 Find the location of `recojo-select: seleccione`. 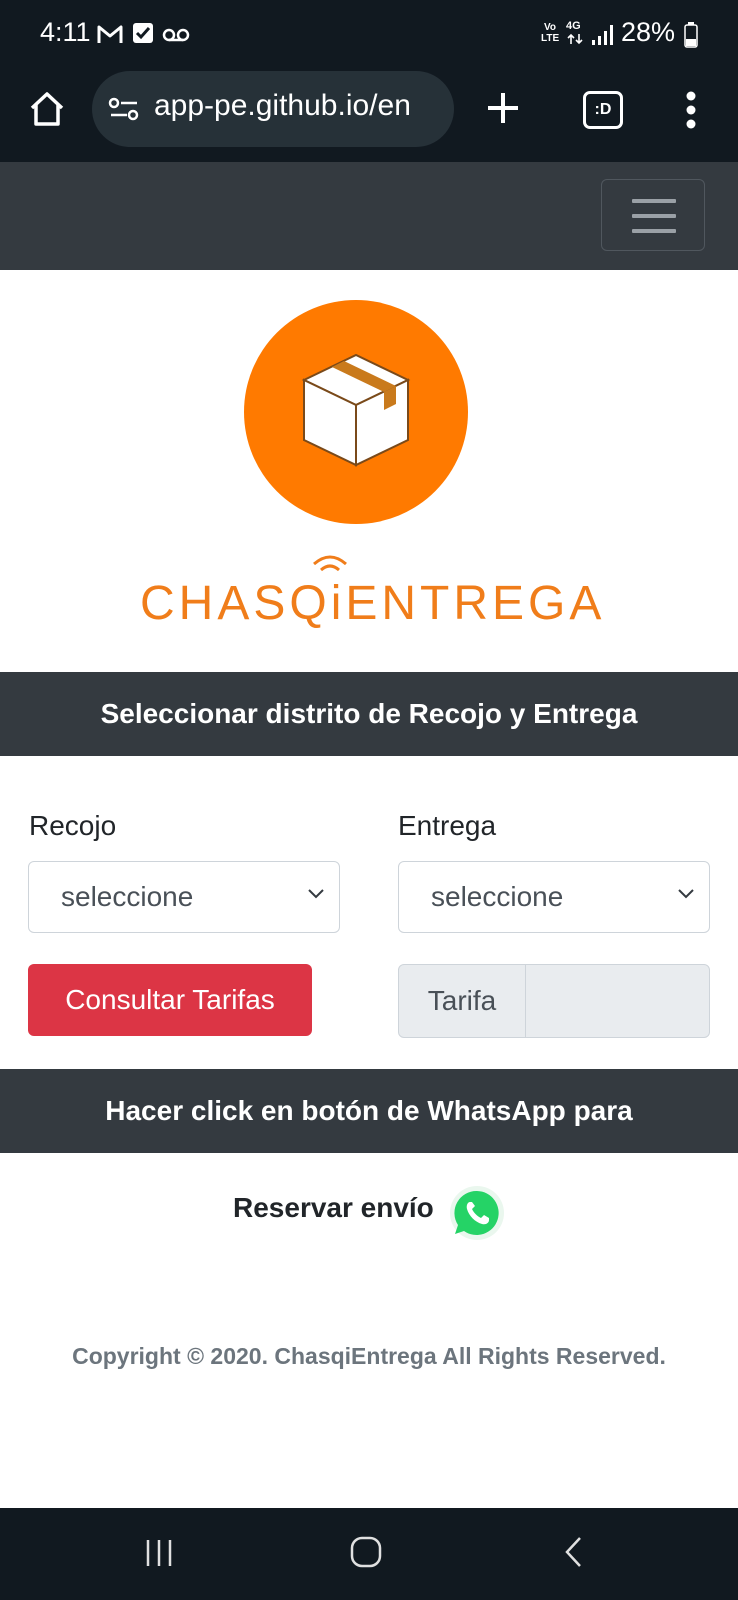

recojo-select: seleccione is located at coordinates (184, 897).